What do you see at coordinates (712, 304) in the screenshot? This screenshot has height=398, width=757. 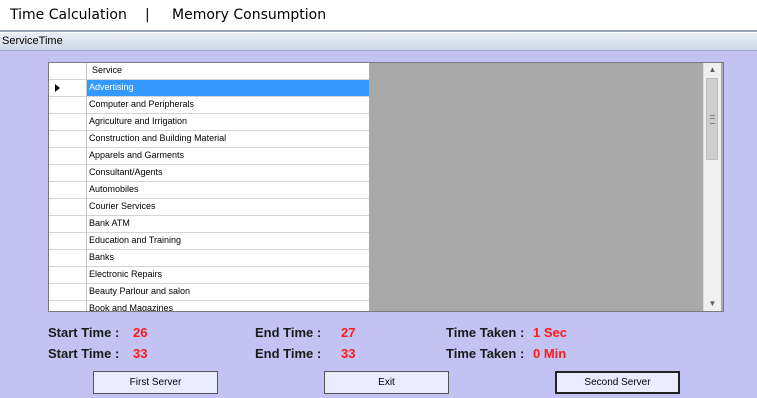 I see `scroll-down-arrow-icon: ▼` at bounding box center [712, 304].